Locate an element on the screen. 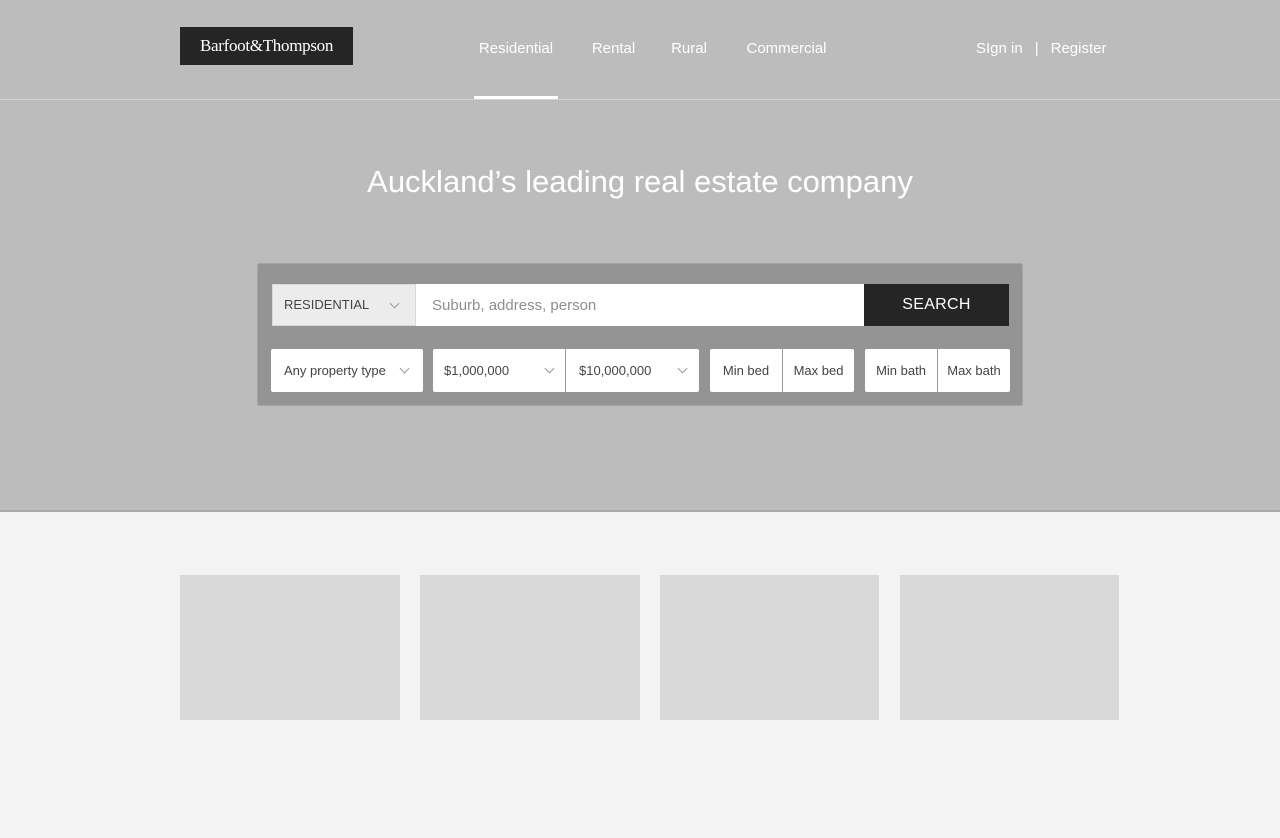 This screenshot has height=838, width=1280. bathrooms-range: Min bath Max bath is located at coordinates (937, 370).